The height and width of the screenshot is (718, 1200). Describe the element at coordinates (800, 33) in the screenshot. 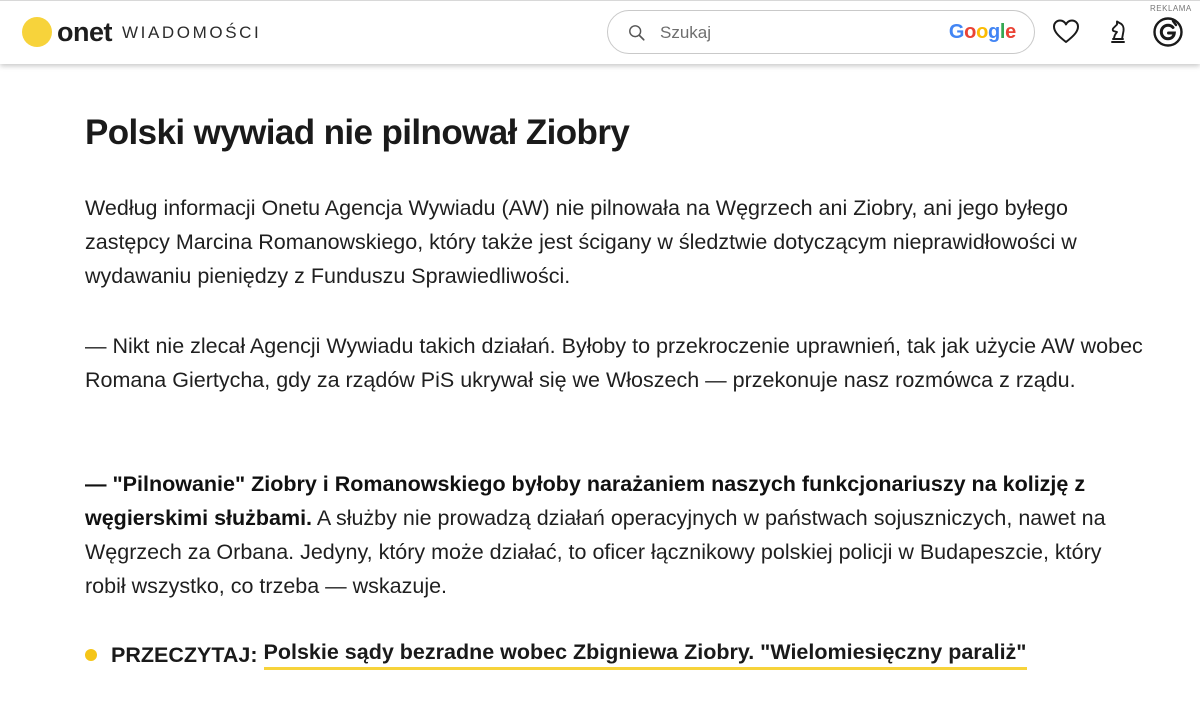

I see `search-input` at that location.